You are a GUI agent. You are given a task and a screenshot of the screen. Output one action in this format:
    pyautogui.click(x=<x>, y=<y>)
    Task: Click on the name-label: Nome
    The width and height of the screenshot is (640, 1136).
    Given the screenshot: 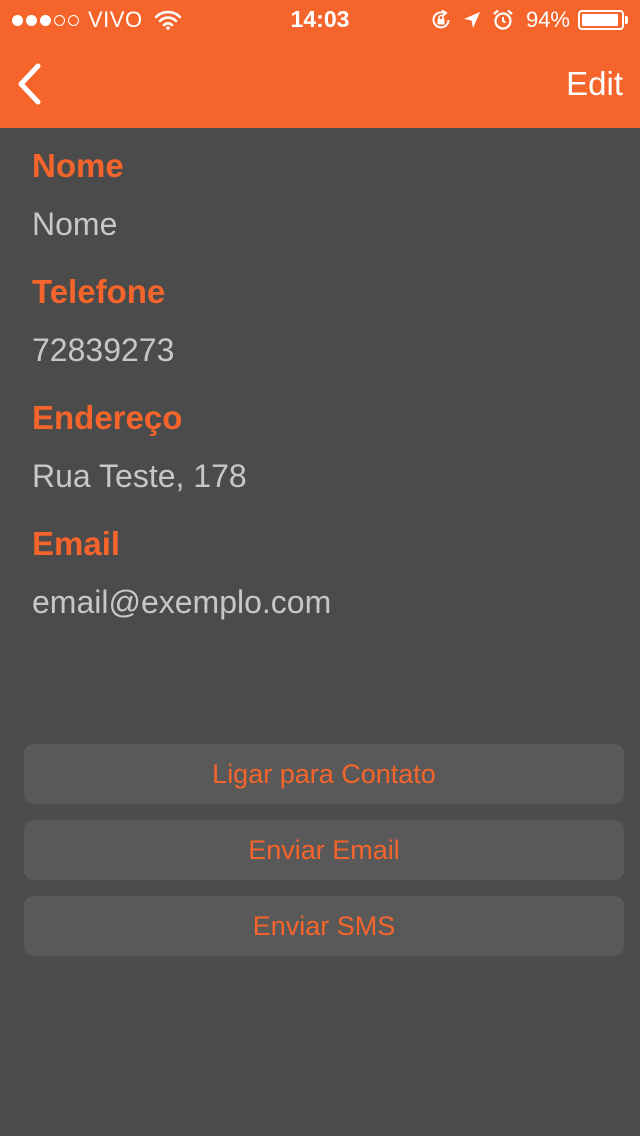 What is the action you would take?
    pyautogui.click(x=78, y=165)
    